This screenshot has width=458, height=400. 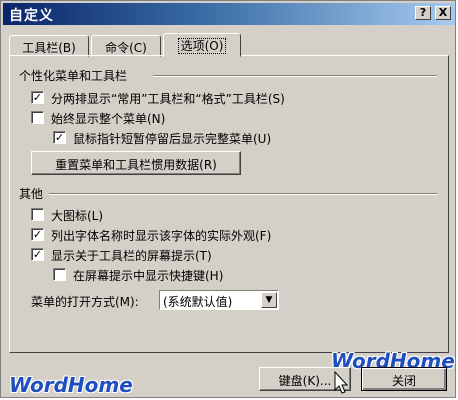 What do you see at coordinates (108, 118) in the screenshot?
I see `label-full-menus: 始终显示整个菜单(N)` at bounding box center [108, 118].